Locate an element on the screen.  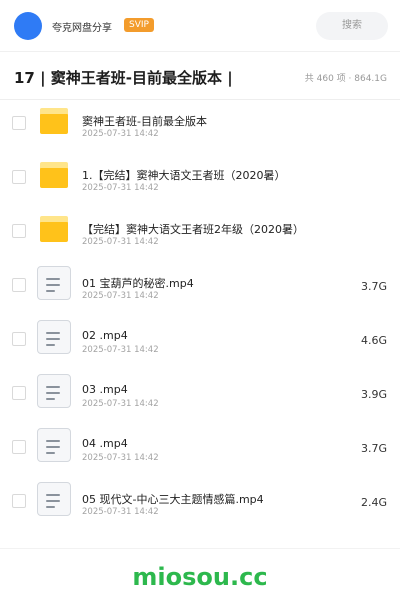
top-bar: 夸克网盘分享 SVIP 搜索 is located at coordinates (200, 26).